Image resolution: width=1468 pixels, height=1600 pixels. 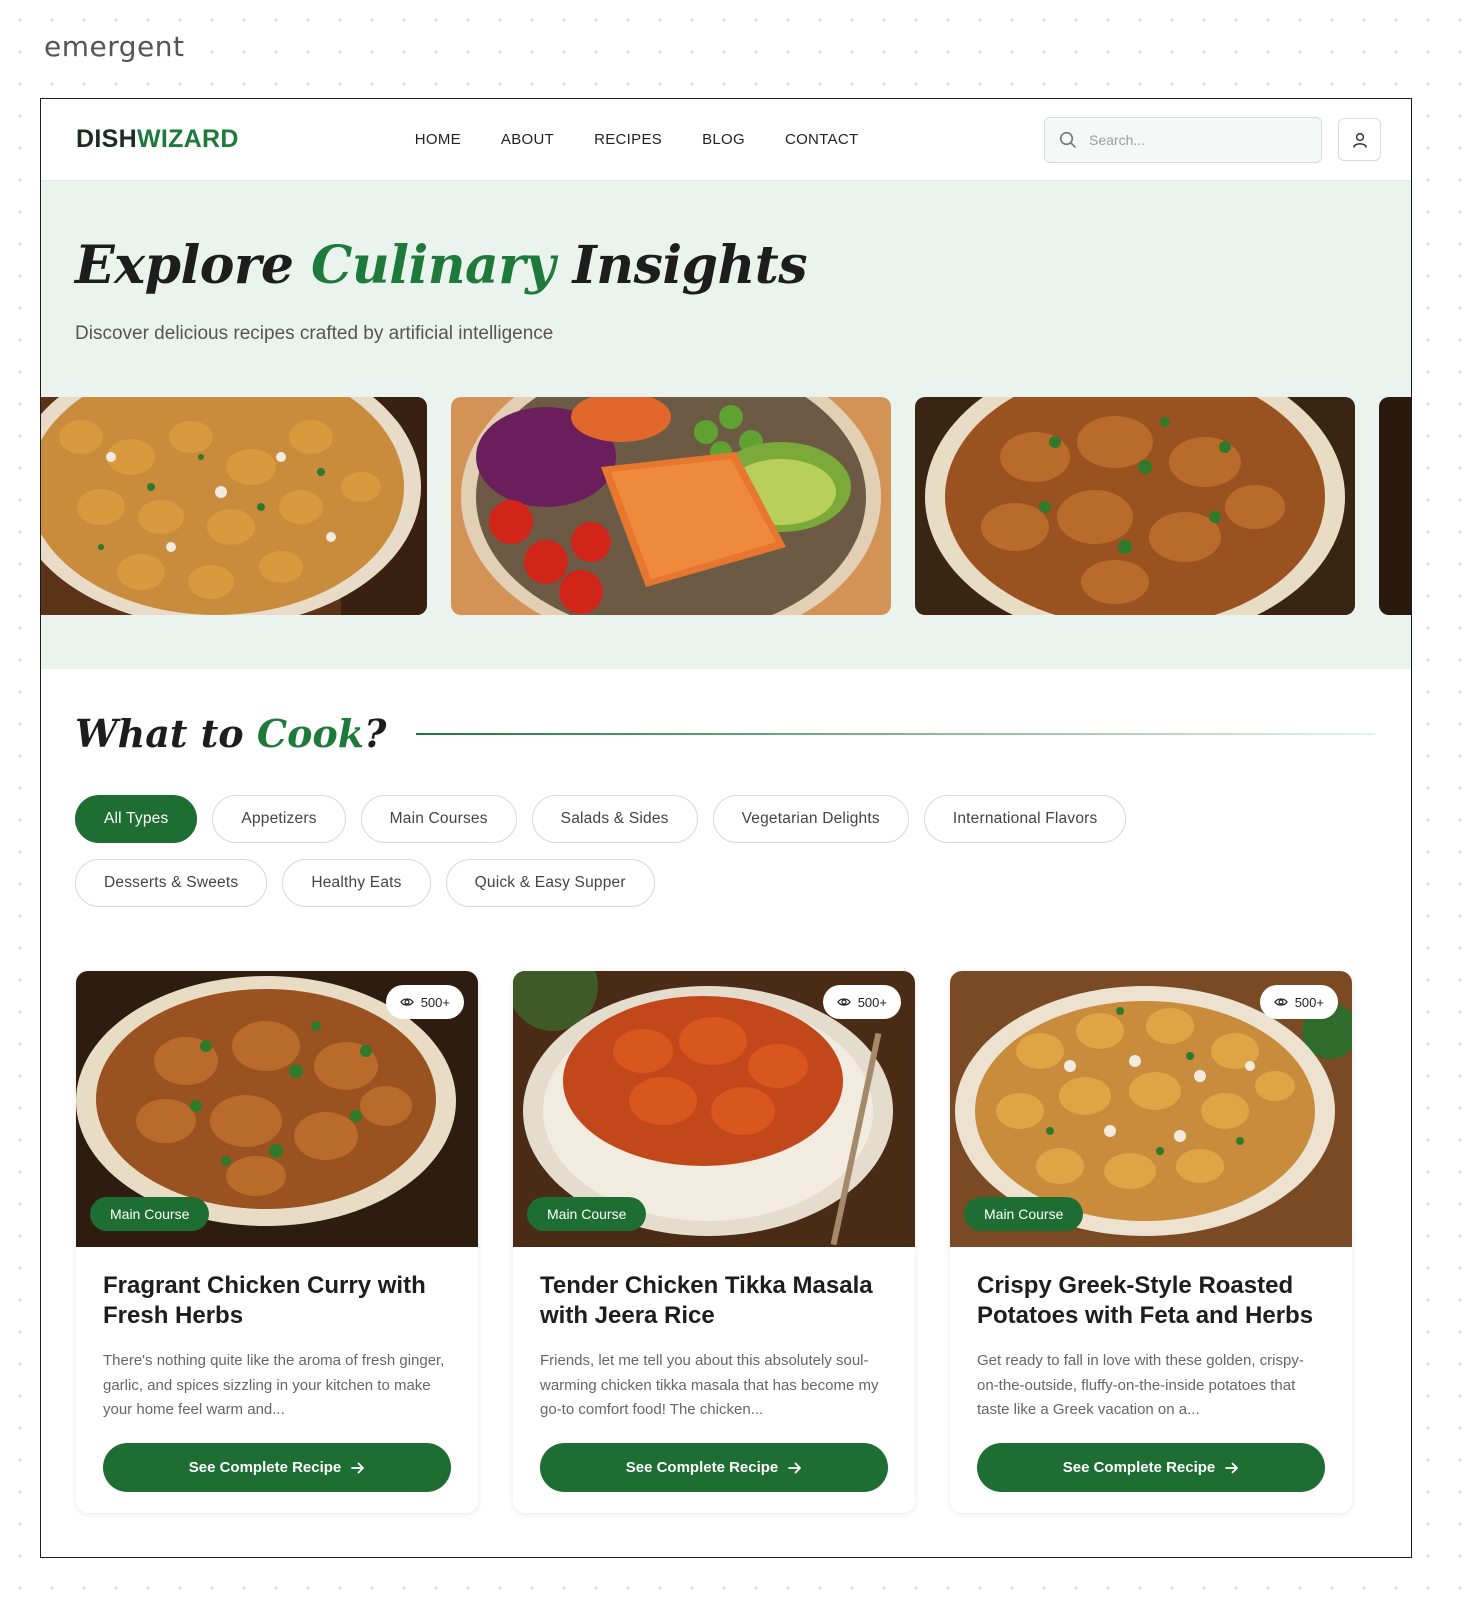 What do you see at coordinates (614, 819) in the screenshot?
I see `filter-salads-sides: Salads & Sides` at bounding box center [614, 819].